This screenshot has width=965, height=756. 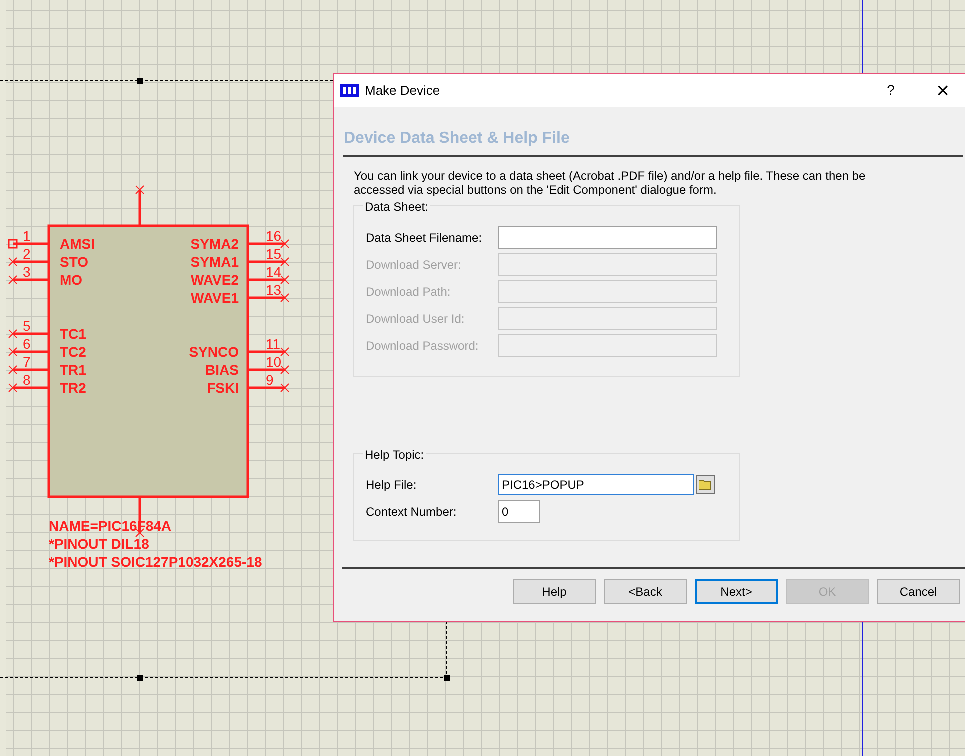 I want to click on pin-number: 9, so click(x=270, y=380).